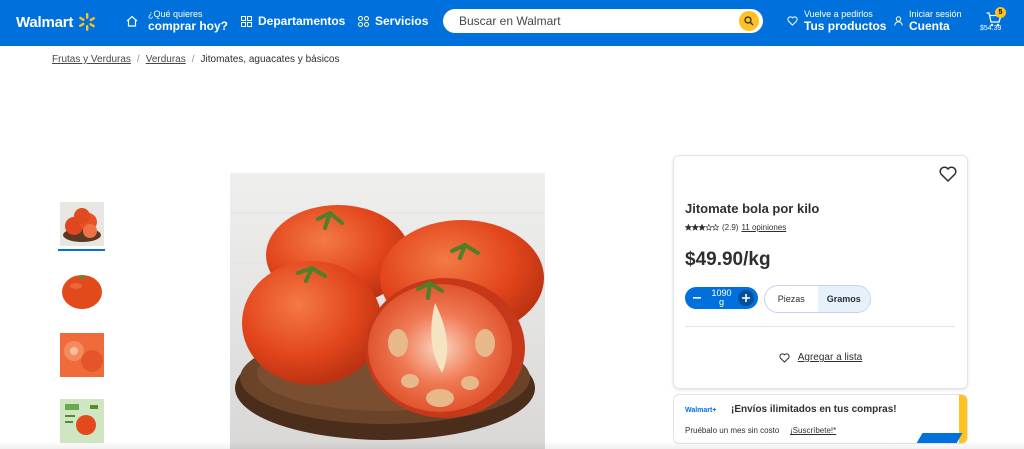  Describe the element at coordinates (1000, 12) in the screenshot. I see `cart-count-badge: 5` at that location.